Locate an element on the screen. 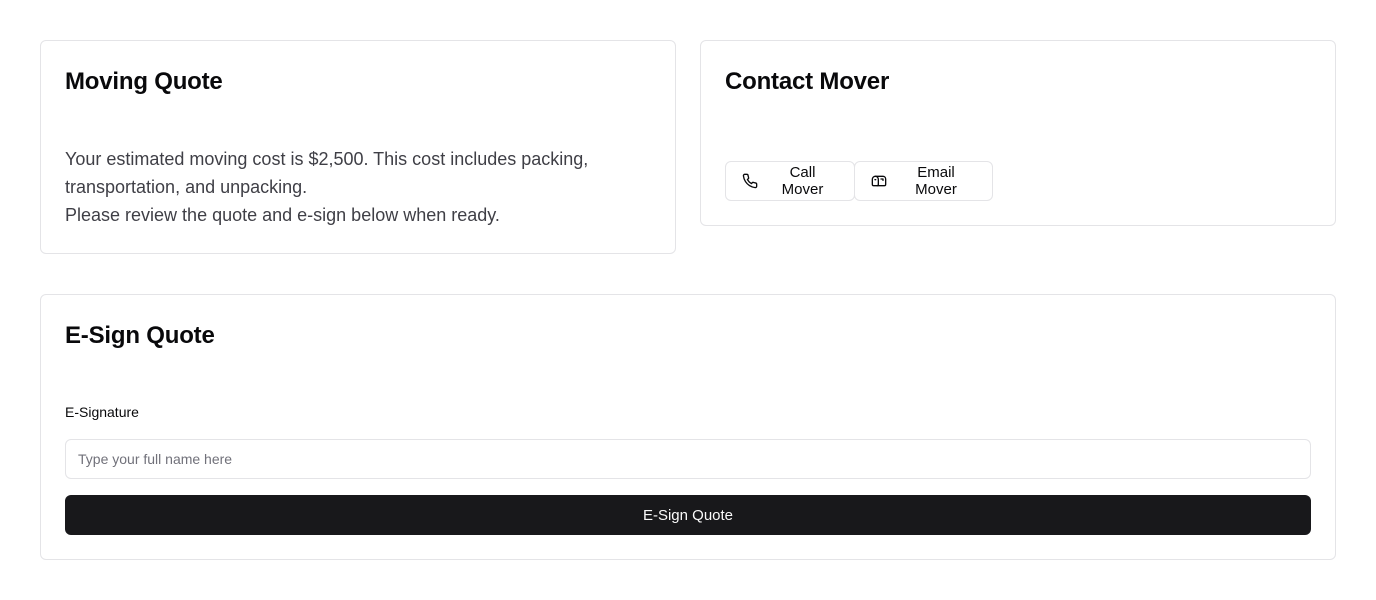  call-mover-button: Call Mover is located at coordinates (790, 181).